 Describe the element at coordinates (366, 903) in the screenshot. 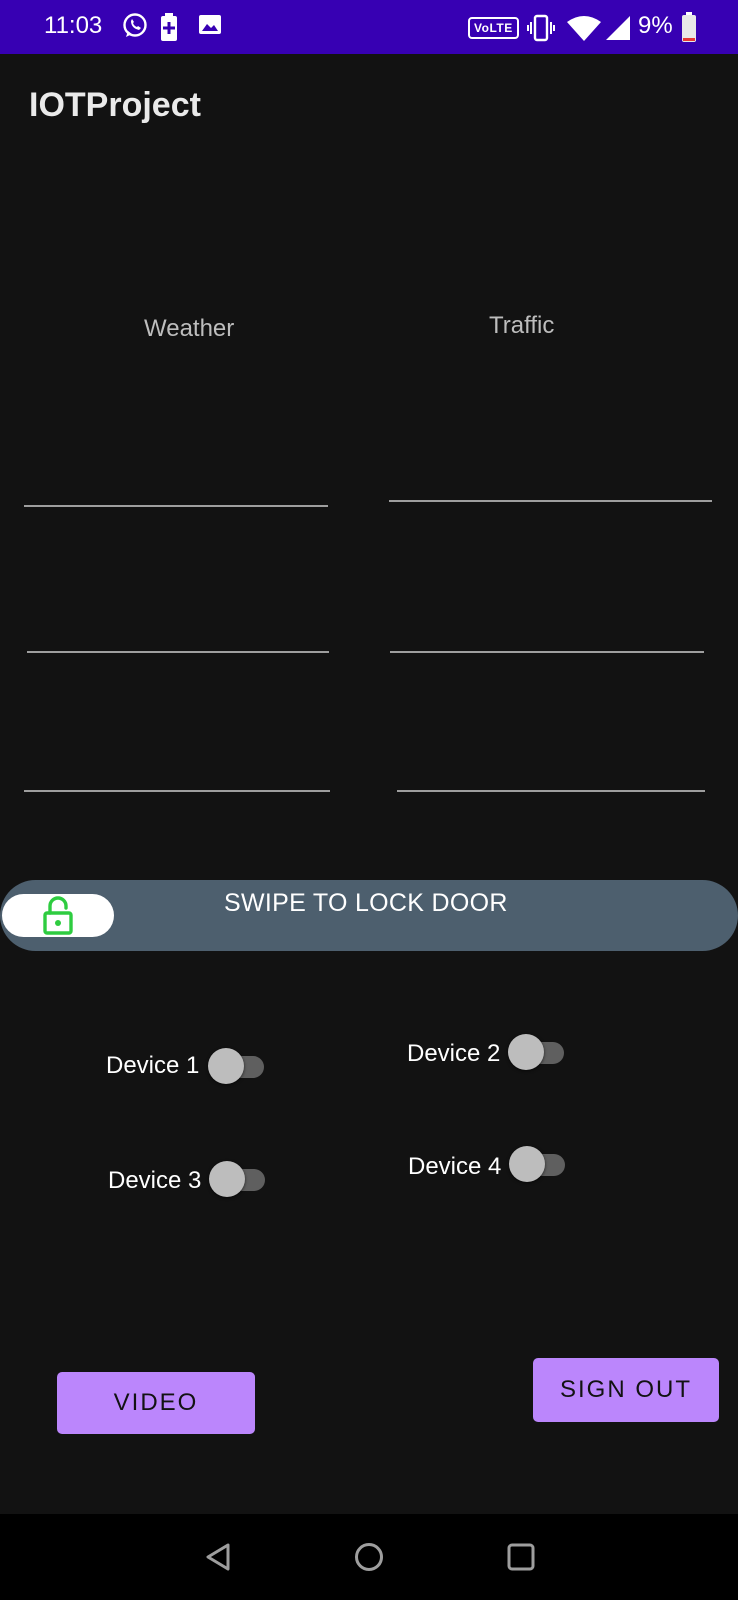

I see `swipe-lock-label: SWIPE TO LOCK DOOR` at that location.